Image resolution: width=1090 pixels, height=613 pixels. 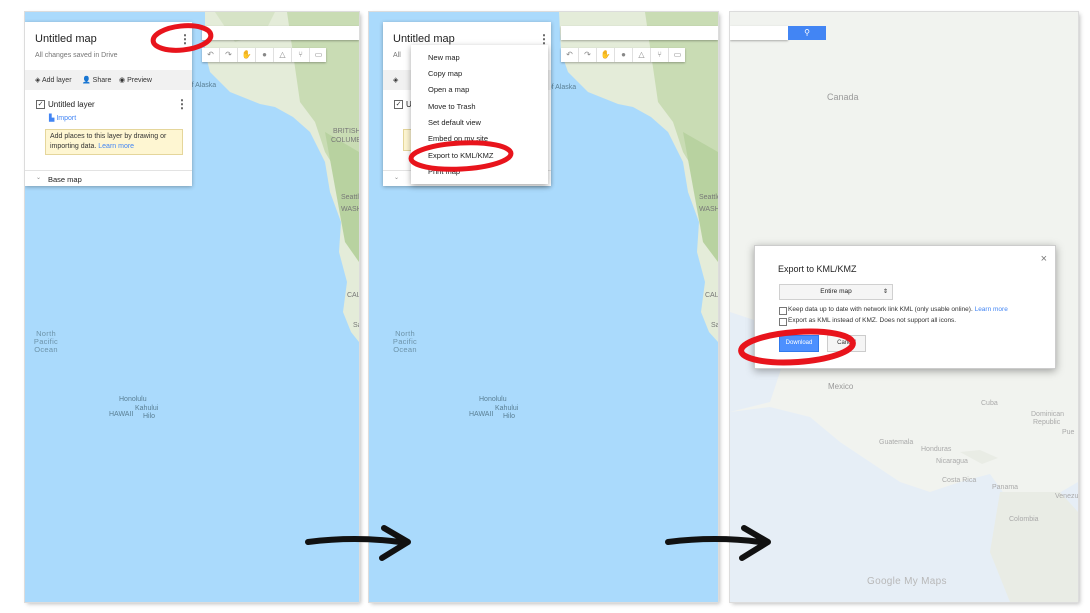 What do you see at coordinates (122, 80) in the screenshot?
I see `eye-icon: ◉` at bounding box center [122, 80].